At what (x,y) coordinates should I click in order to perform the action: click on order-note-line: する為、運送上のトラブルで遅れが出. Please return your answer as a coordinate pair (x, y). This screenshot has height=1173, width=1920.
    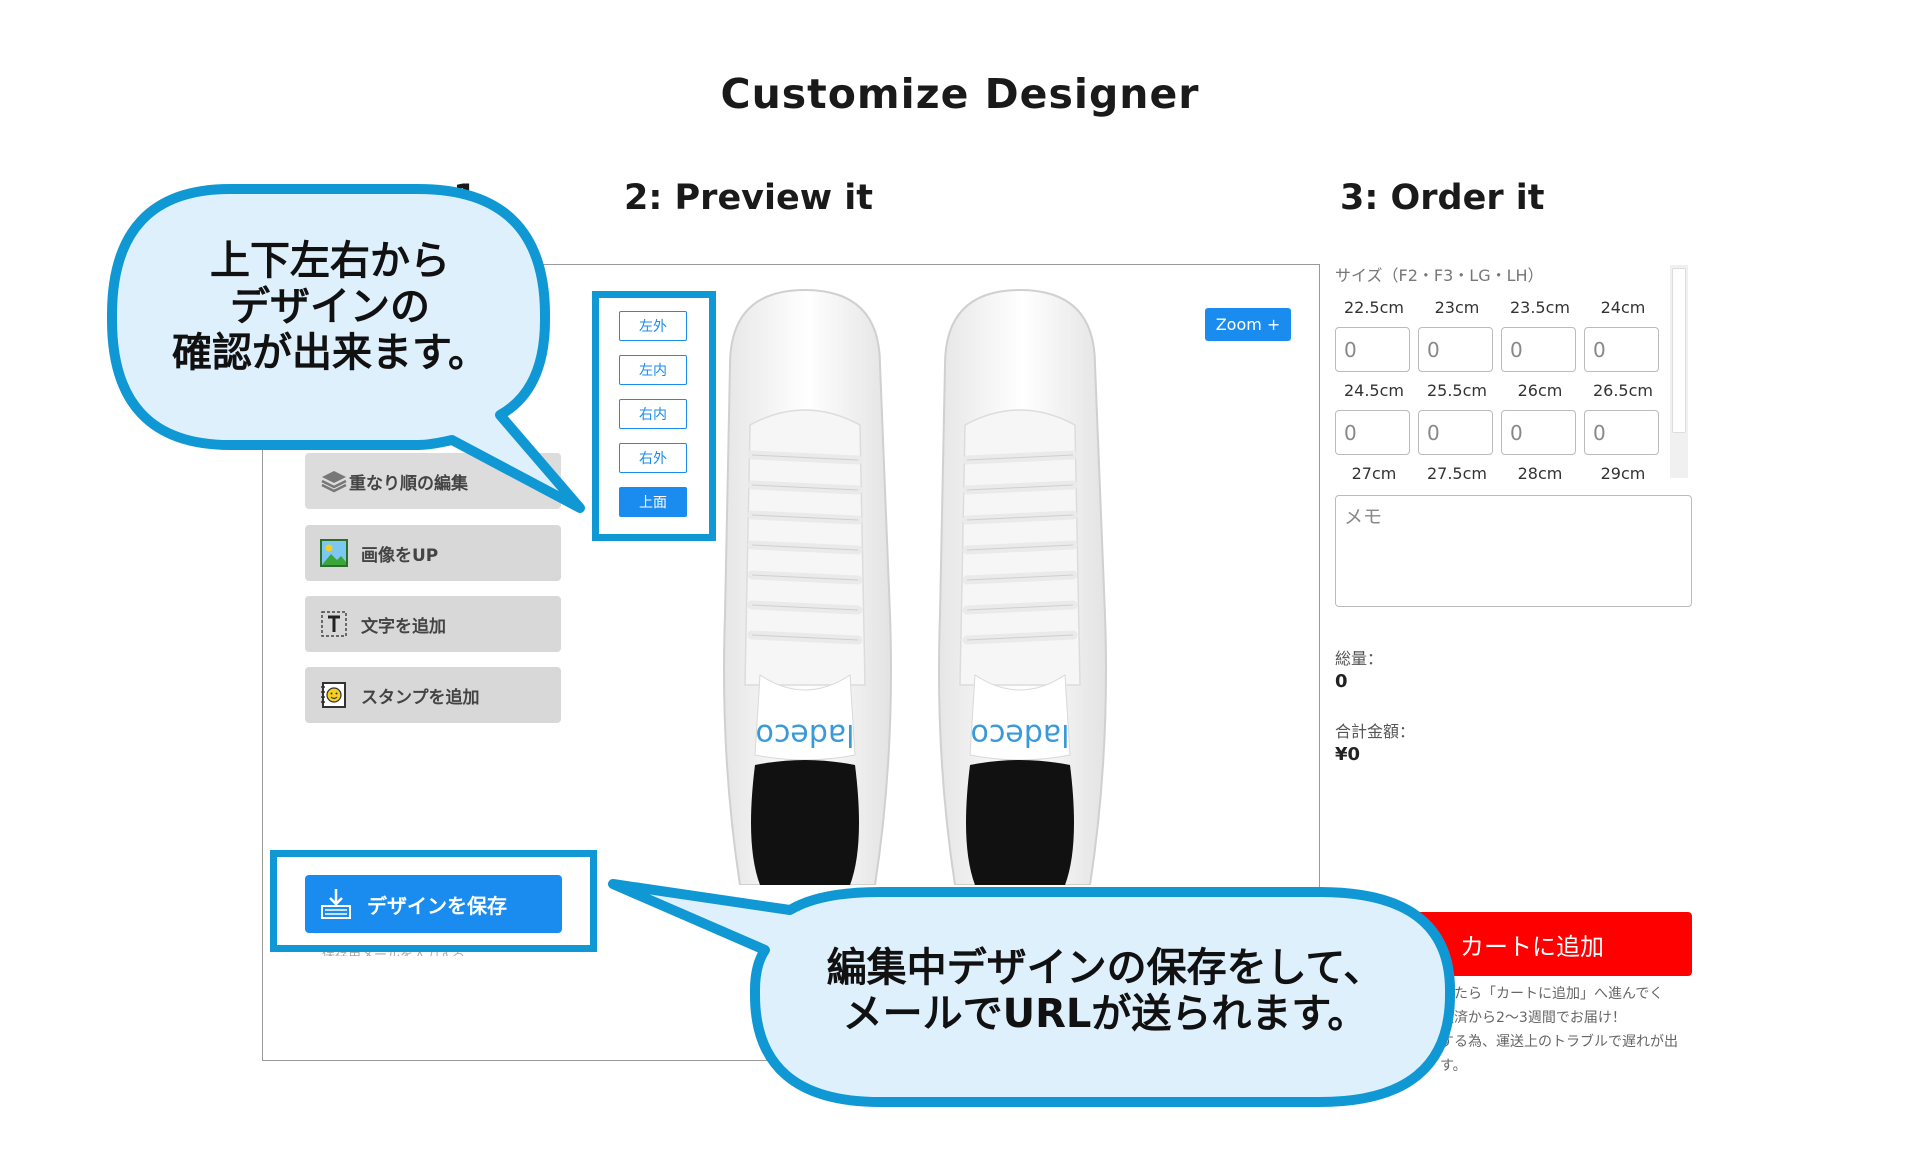
    Looking at the image, I should click on (1559, 1042).